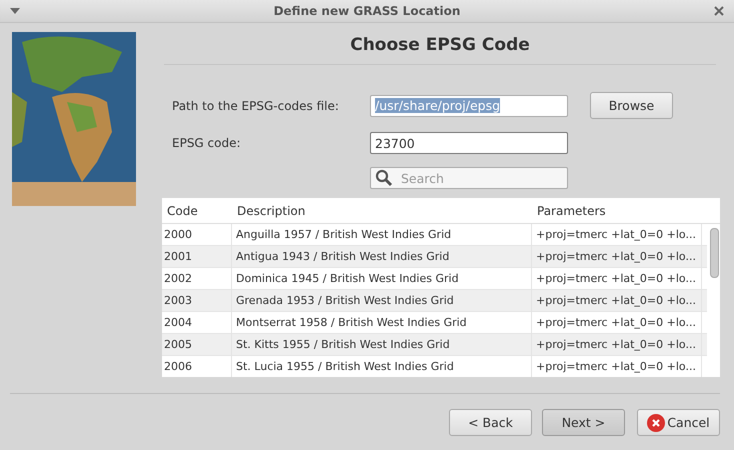  What do you see at coordinates (631, 105) in the screenshot?
I see `browse-button: Browse` at bounding box center [631, 105].